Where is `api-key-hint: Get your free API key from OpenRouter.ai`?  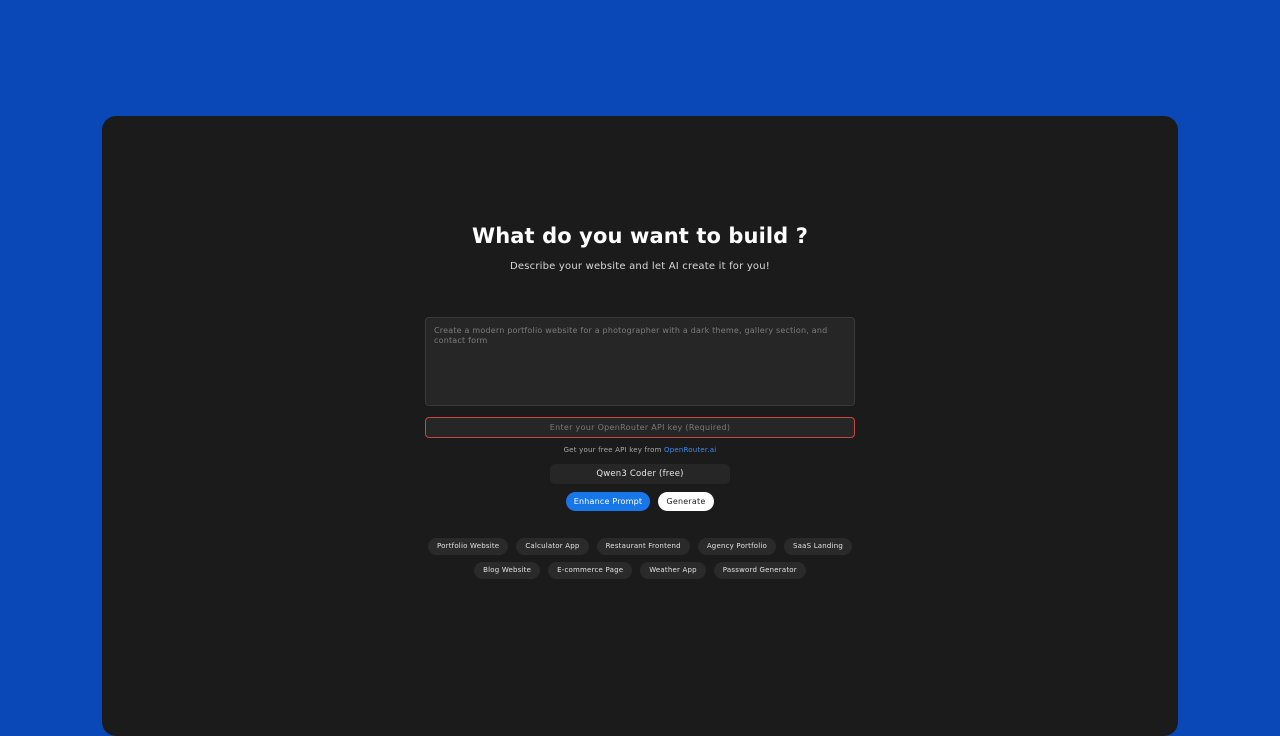 api-key-hint: Get your free API key from OpenRouter.ai is located at coordinates (640, 450).